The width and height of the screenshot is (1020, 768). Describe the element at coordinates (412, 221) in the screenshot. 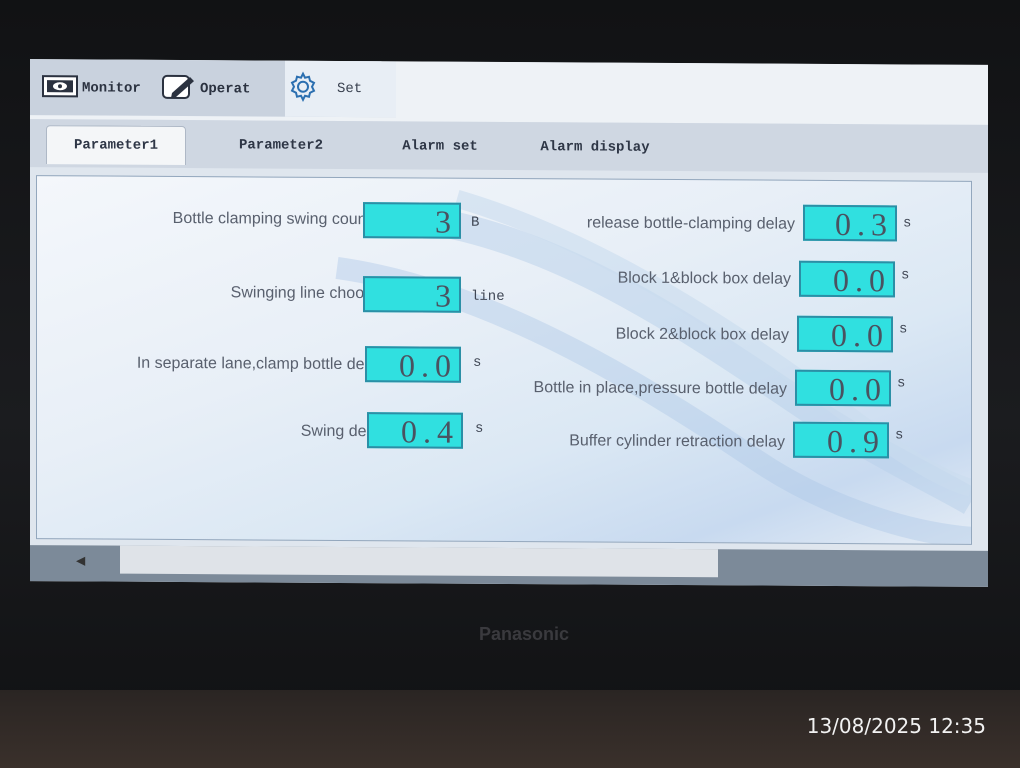

I see `swing-count-field: 3` at that location.